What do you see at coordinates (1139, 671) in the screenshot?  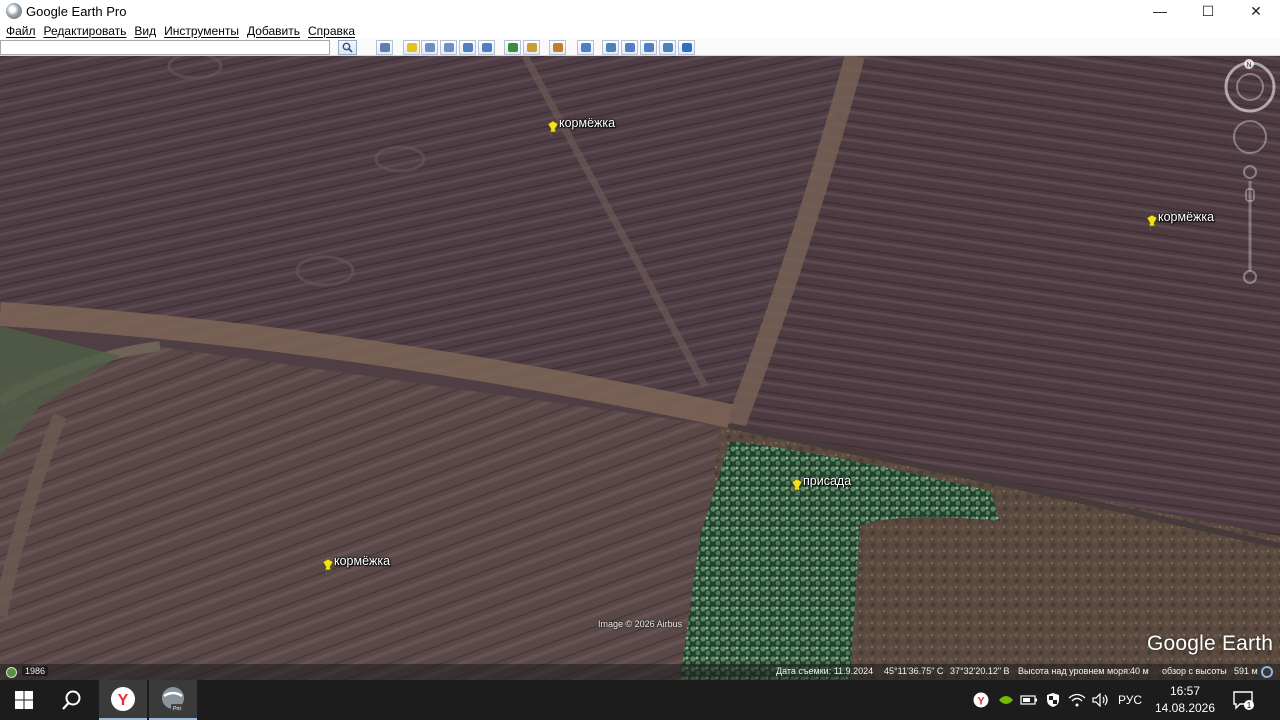 I see `elevation-value: 40 м` at bounding box center [1139, 671].